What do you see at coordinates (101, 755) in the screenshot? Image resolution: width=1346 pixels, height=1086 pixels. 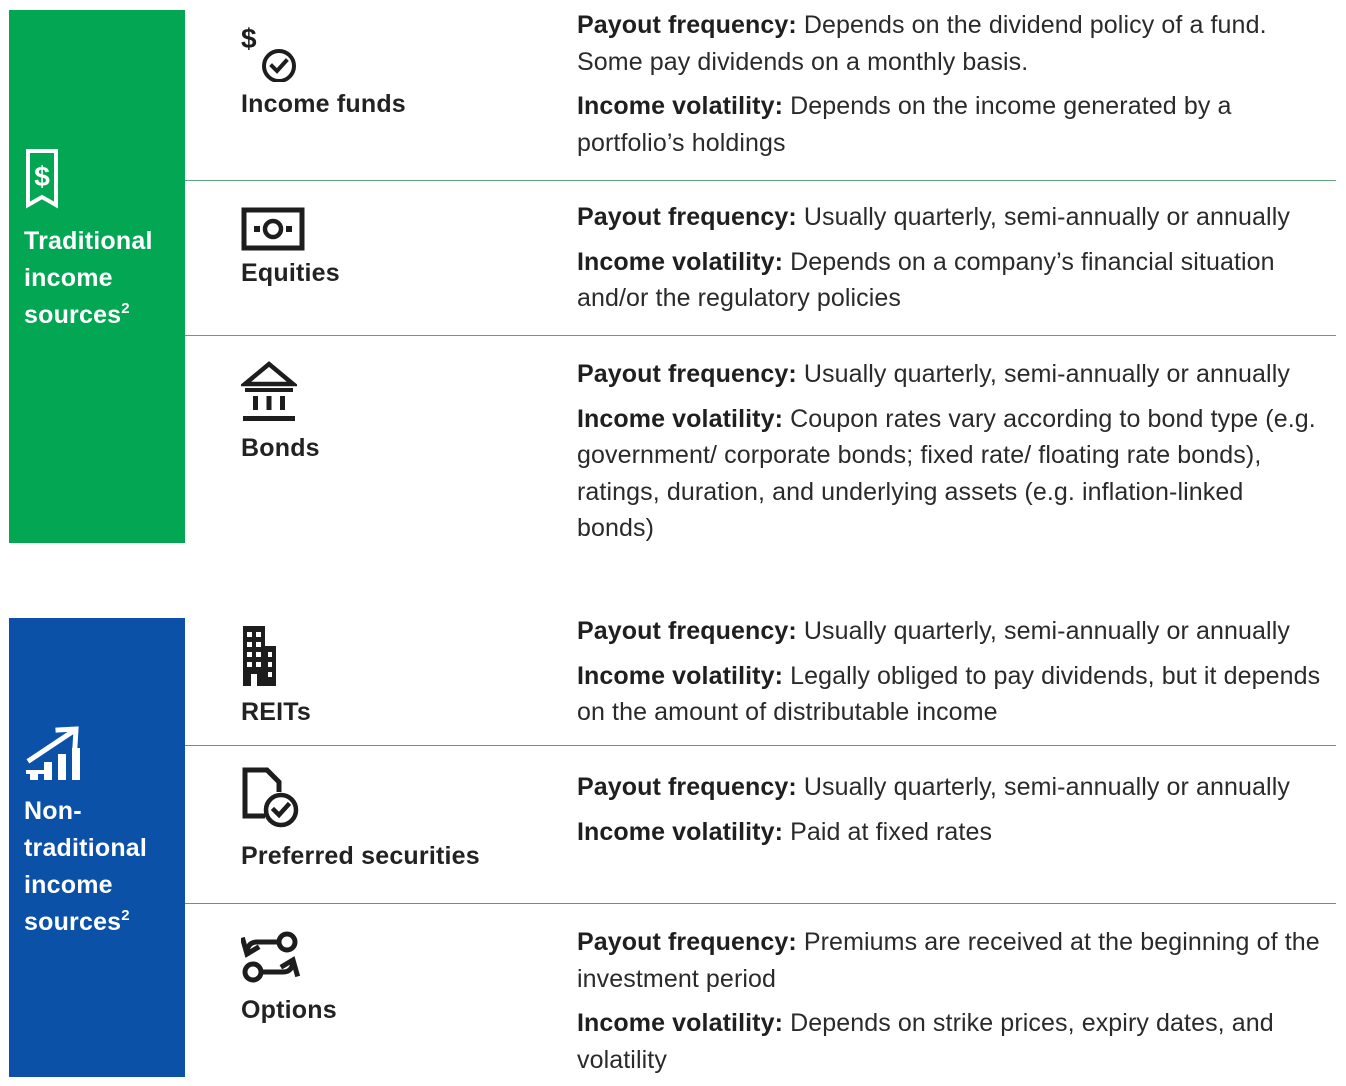 I see `growth-chart-icon` at bounding box center [101, 755].